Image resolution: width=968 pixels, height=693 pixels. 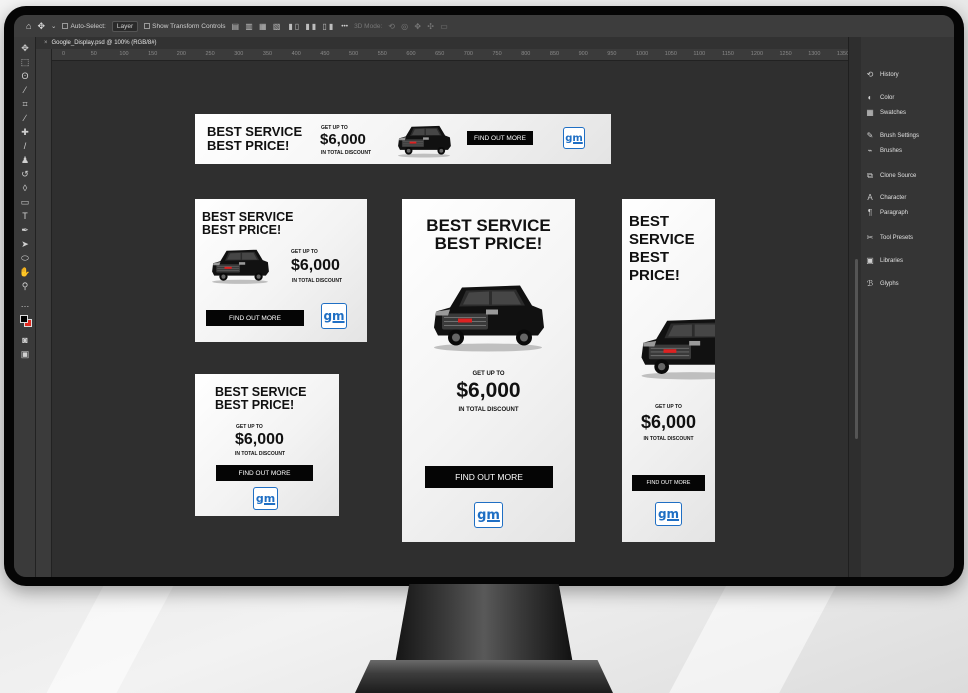 What do you see at coordinates (25, 118) in the screenshot?
I see `eyedropper-icon: ∕` at bounding box center [25, 118].